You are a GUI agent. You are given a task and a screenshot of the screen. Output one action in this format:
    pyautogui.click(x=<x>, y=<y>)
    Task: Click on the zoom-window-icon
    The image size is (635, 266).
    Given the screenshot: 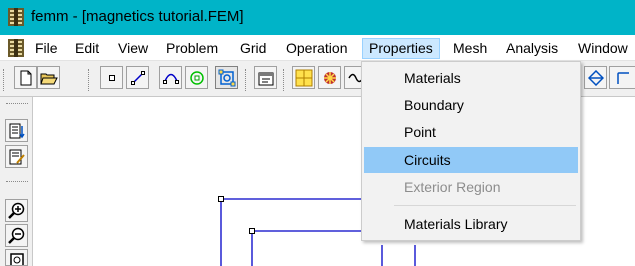 What is the action you would take?
    pyautogui.click(x=303, y=77)
    